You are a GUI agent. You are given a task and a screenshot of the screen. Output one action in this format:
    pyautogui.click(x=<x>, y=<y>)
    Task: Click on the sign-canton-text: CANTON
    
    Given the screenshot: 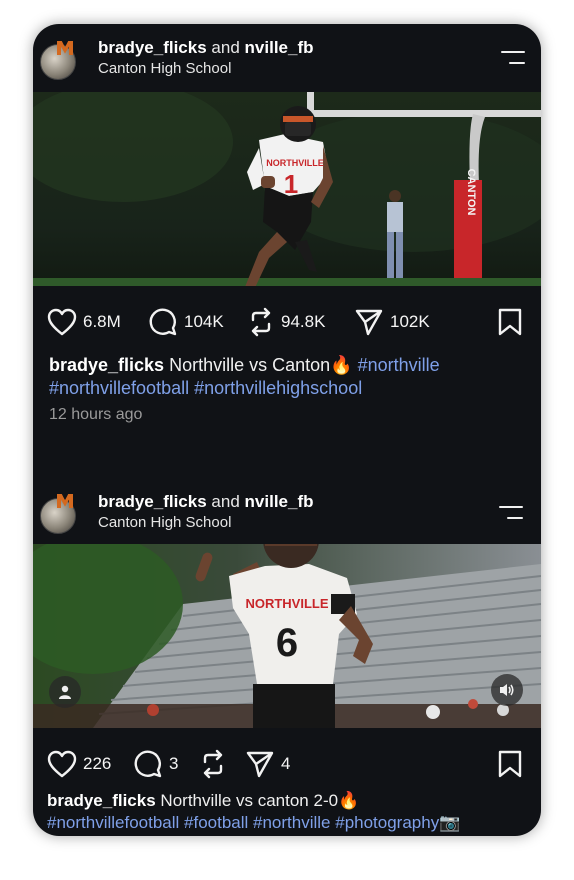 What is the action you would take?
    pyautogui.click(x=471, y=192)
    